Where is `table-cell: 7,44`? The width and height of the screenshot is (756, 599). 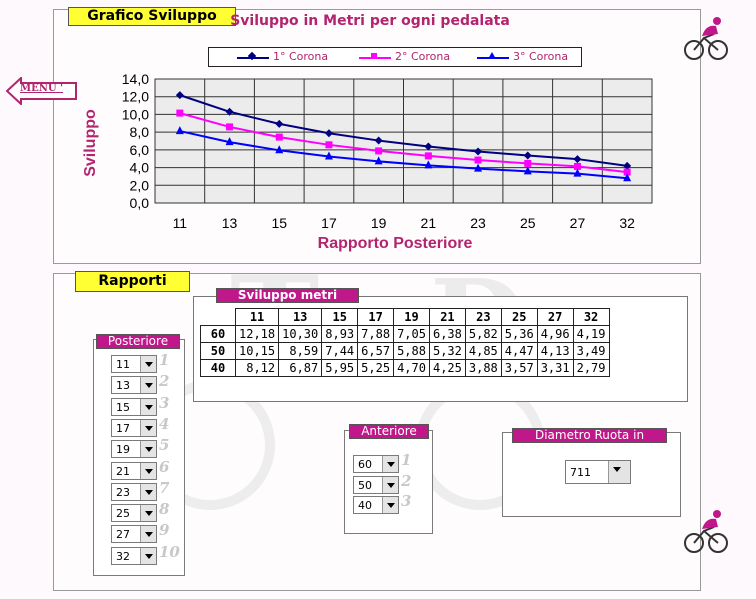 table-cell: 7,44 is located at coordinates (340, 351).